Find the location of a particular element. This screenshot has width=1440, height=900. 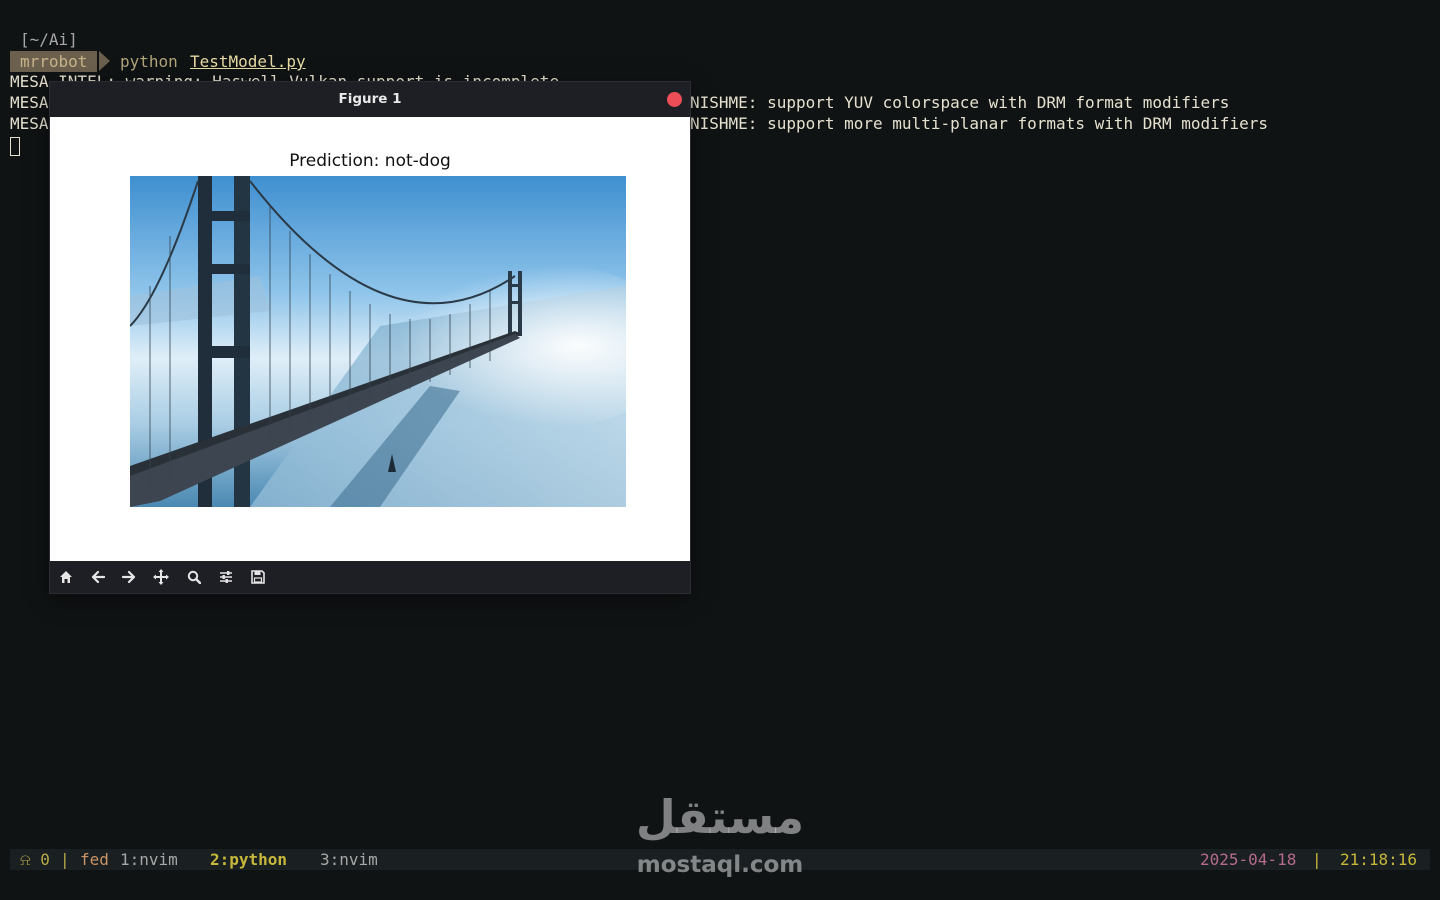

pan-icon is located at coordinates (161, 577).